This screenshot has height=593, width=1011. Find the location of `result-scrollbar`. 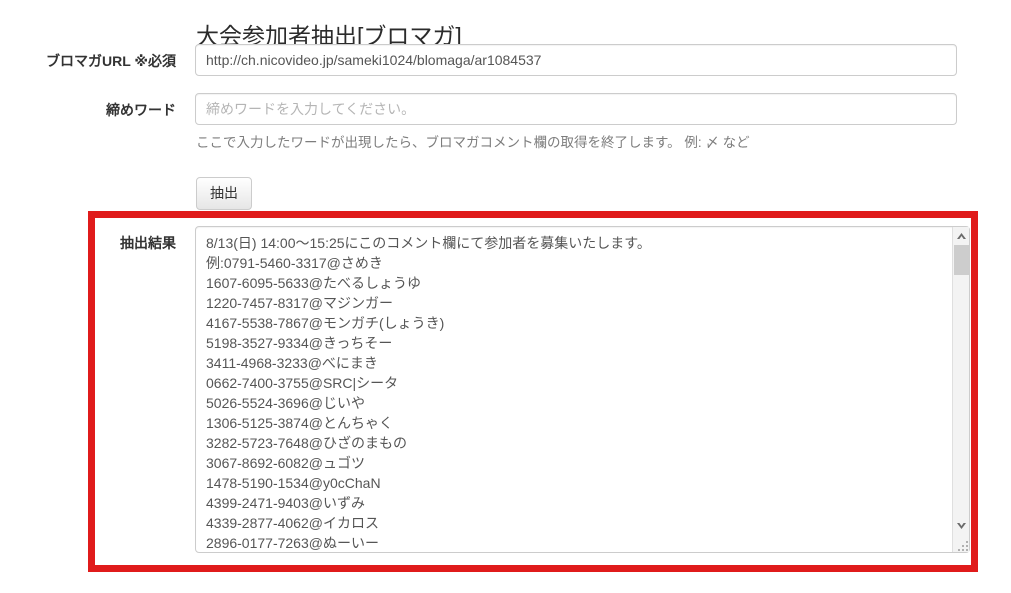

result-scrollbar is located at coordinates (960, 389).